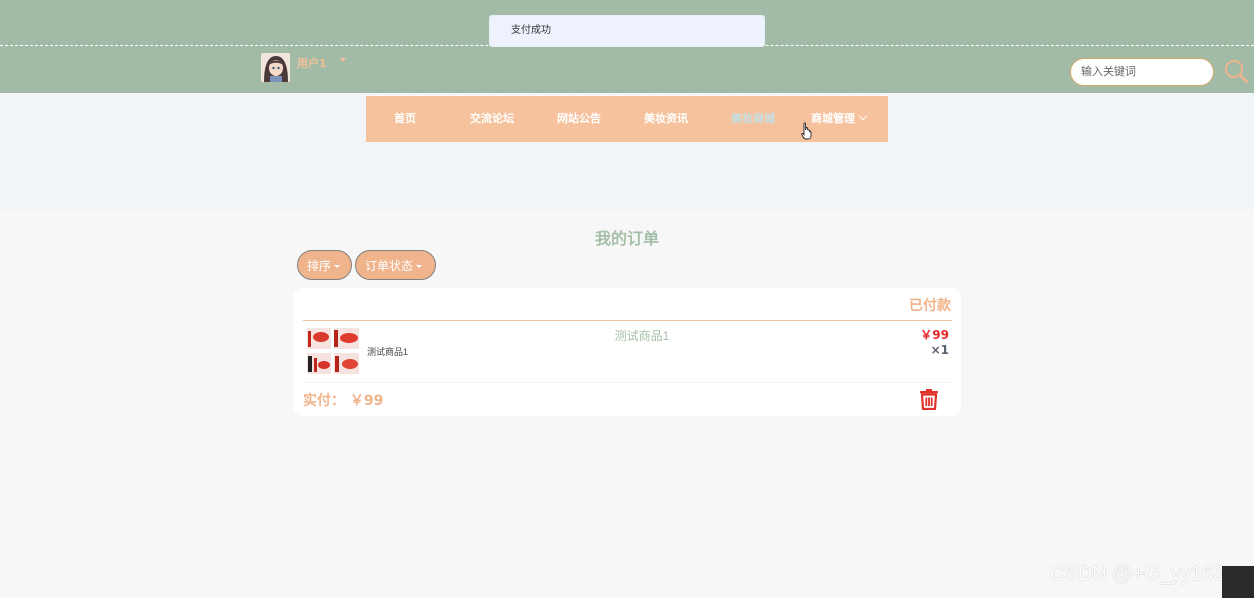 Image resolution: width=1254 pixels, height=598 pixels. What do you see at coordinates (1238, 582) in the screenshot?
I see `corner-widget` at bounding box center [1238, 582].